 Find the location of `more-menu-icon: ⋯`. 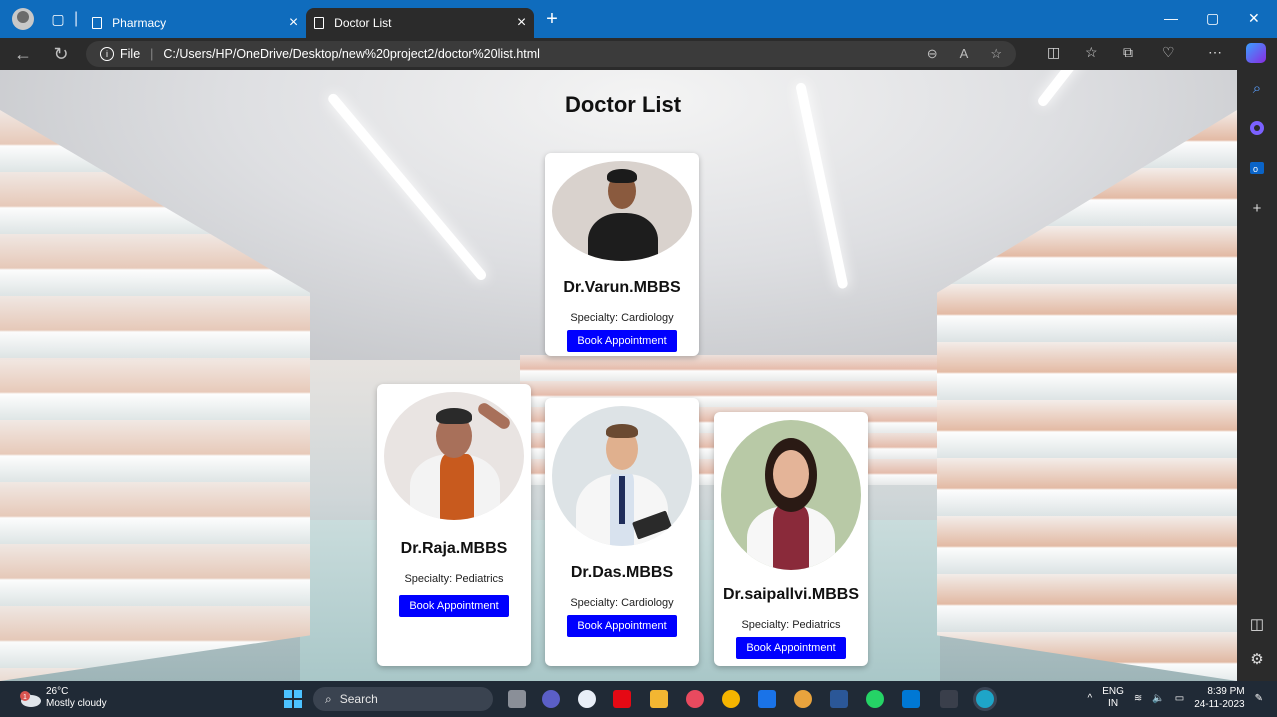

more-menu-icon: ⋯ is located at coordinates (1215, 52).